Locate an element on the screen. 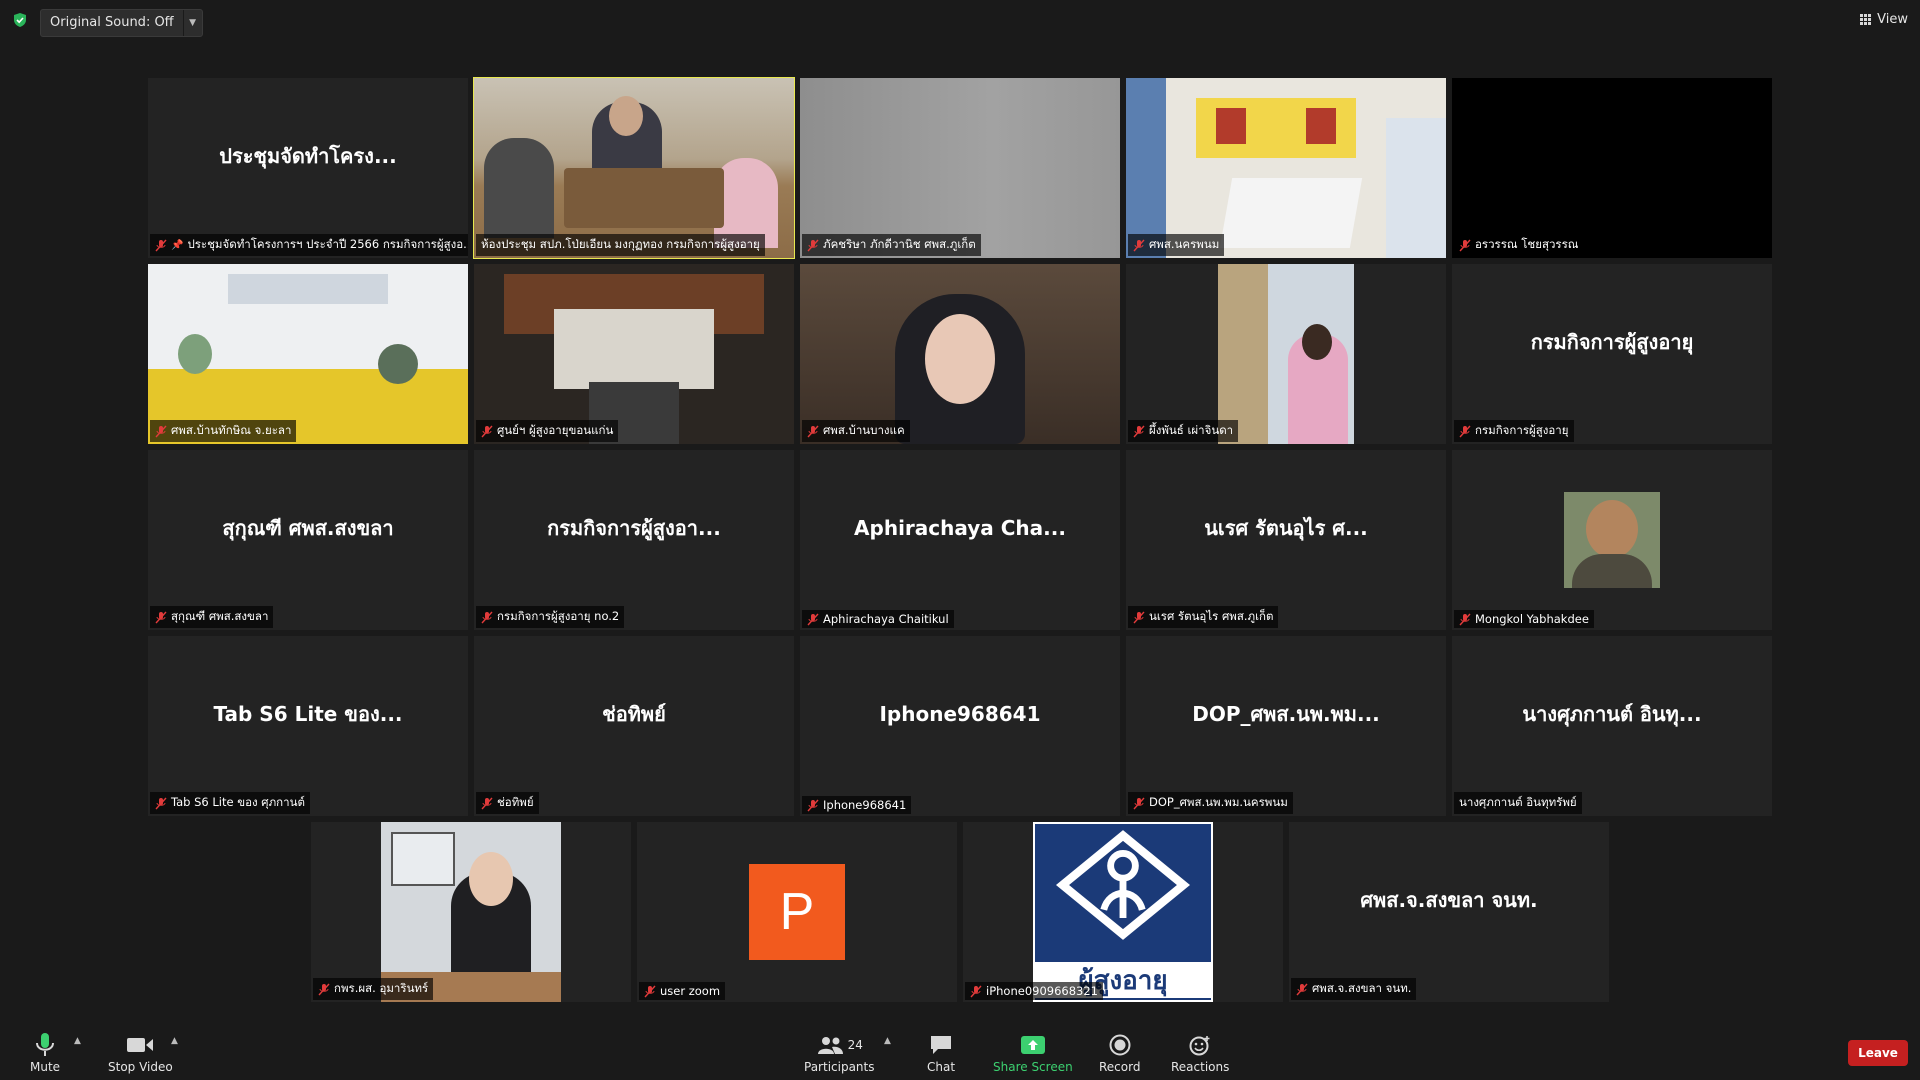 Image resolution: width=1920 pixels, height=1080 pixels. video-tile: DOP_ศพส.นพ.พม... DOP_ศพส.นพ.พม.นครพนม is located at coordinates (1286, 726).